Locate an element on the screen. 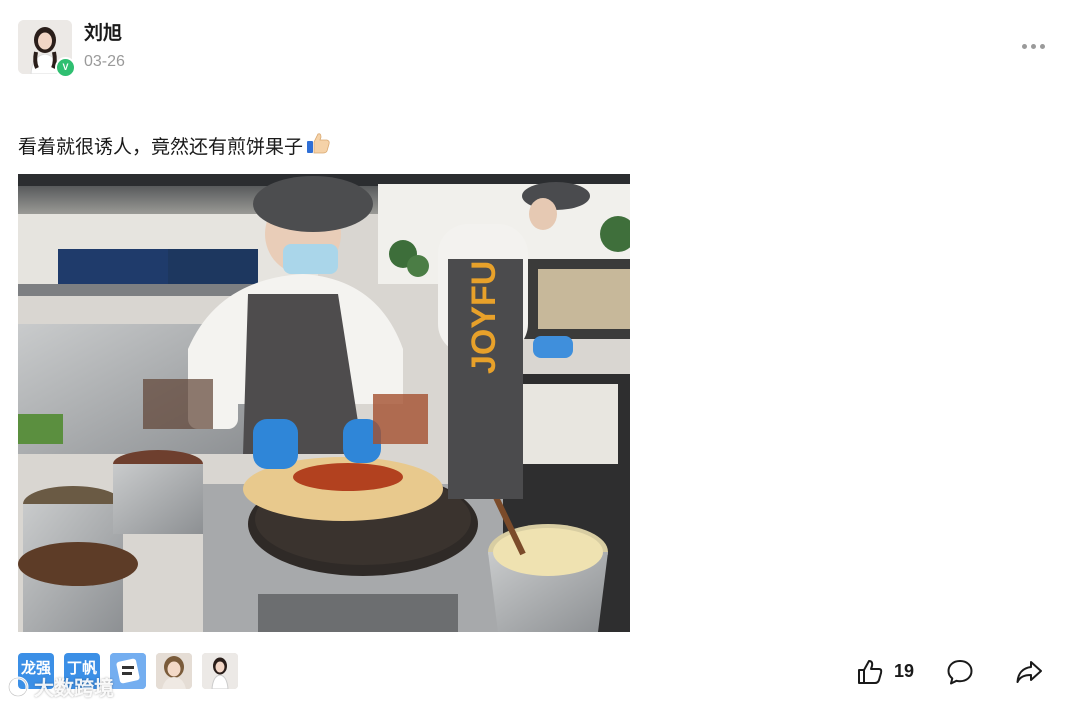  character-icon is located at coordinates (128, 671).